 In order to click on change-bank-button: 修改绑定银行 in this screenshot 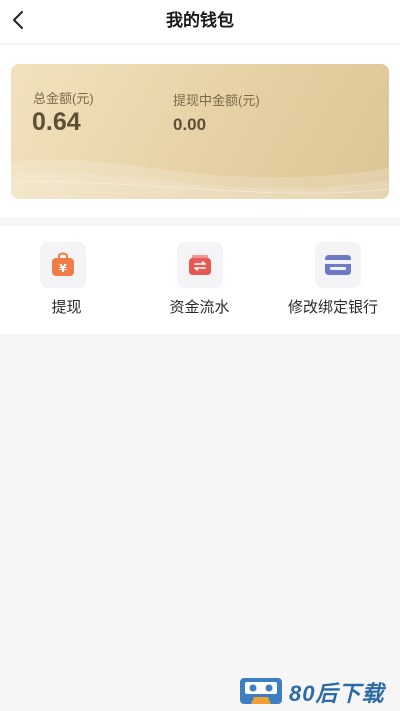, I will do `click(333, 280)`.